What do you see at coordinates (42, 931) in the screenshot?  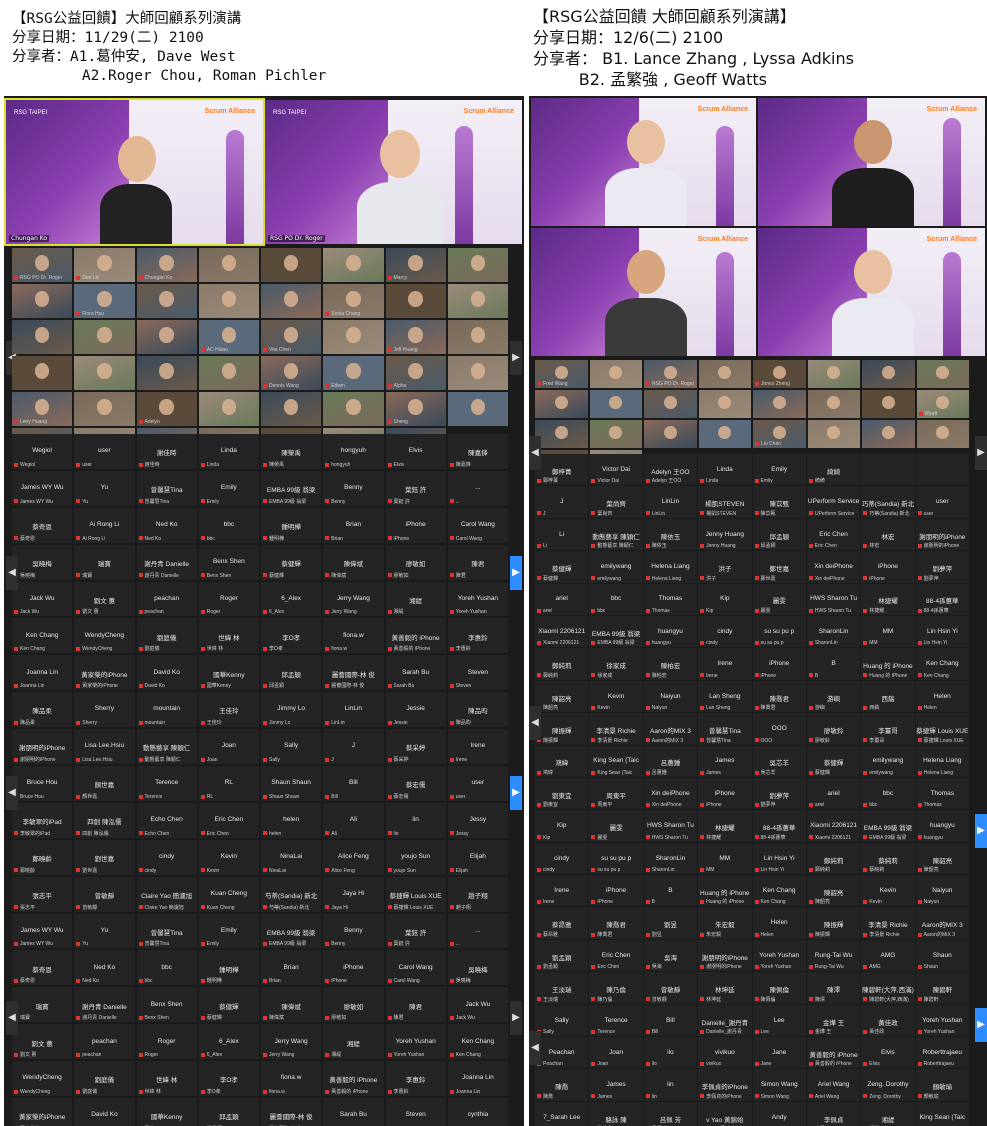 I see `participant-name-tile: James WY Wu James WY Wu` at bounding box center [42, 931].